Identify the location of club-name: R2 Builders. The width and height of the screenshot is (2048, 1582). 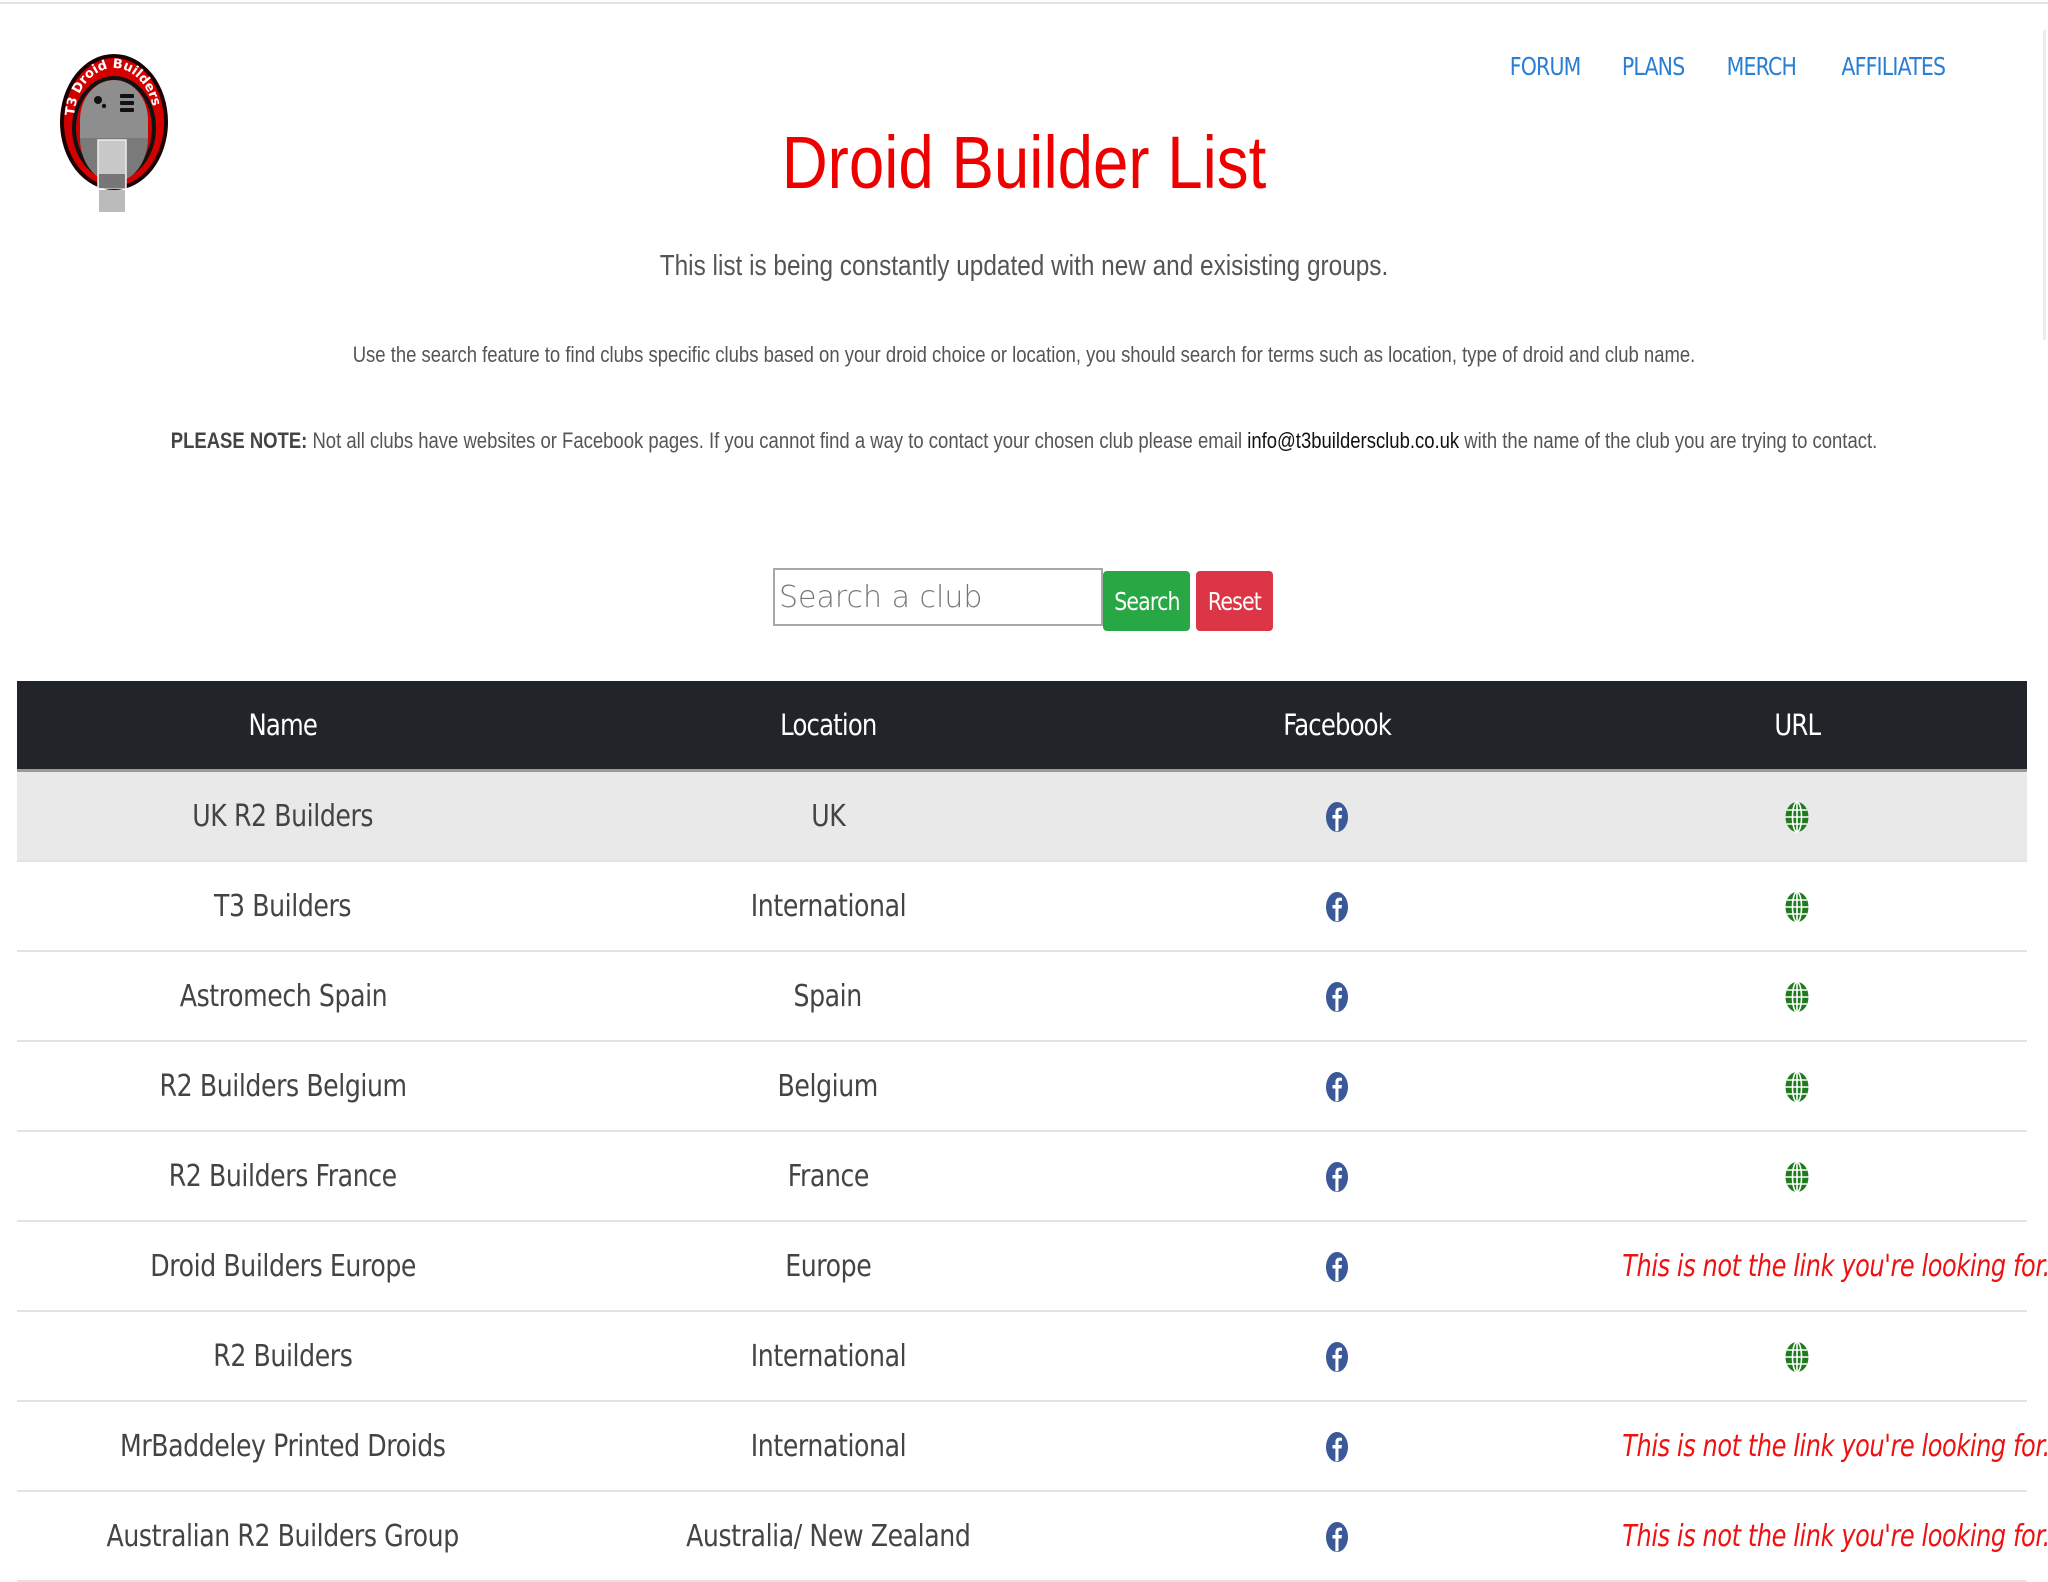
(283, 1356).